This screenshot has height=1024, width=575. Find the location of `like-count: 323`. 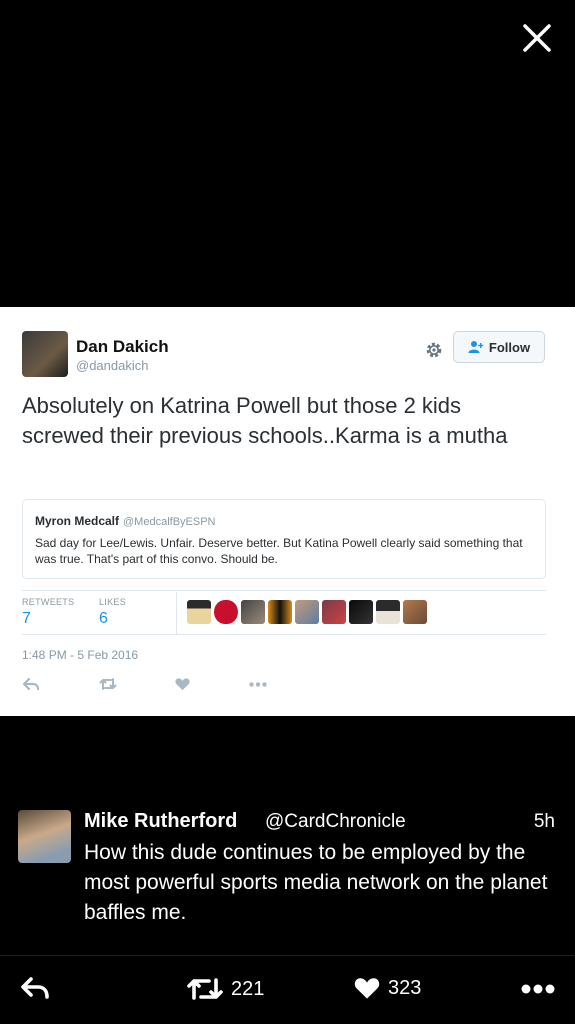

like-count: 323 is located at coordinates (405, 987).